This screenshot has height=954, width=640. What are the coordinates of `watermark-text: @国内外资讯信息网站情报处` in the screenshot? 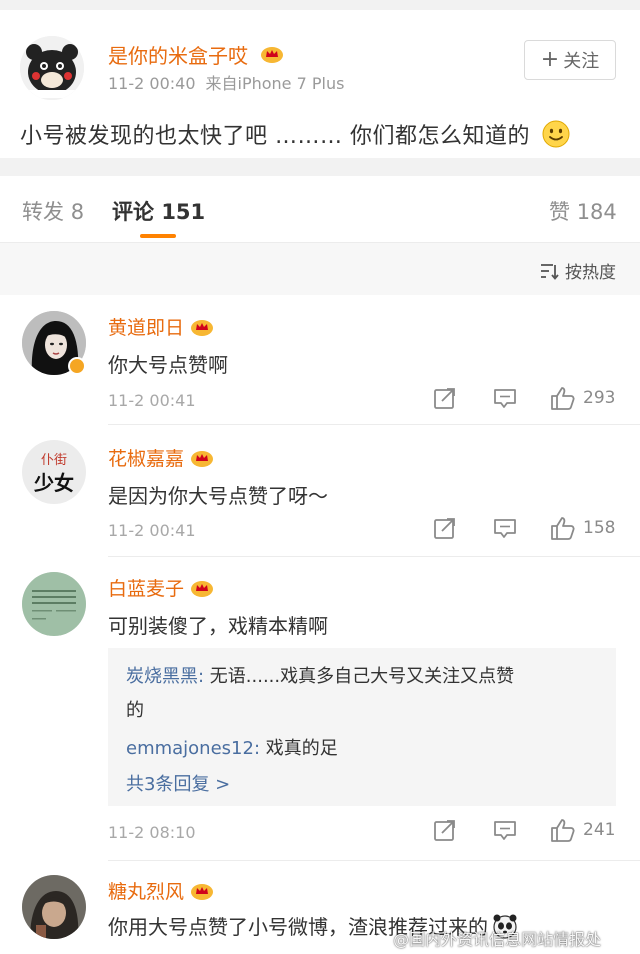 It's located at (497, 939).